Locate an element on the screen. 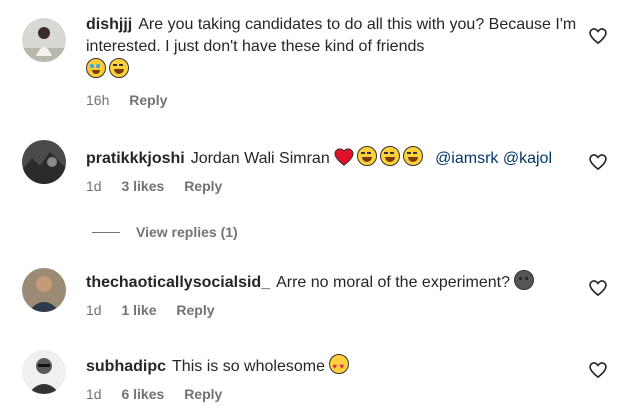 This screenshot has width=624, height=413. comment-meta: 1d 3 likes Reply is located at coordinates (332, 186).